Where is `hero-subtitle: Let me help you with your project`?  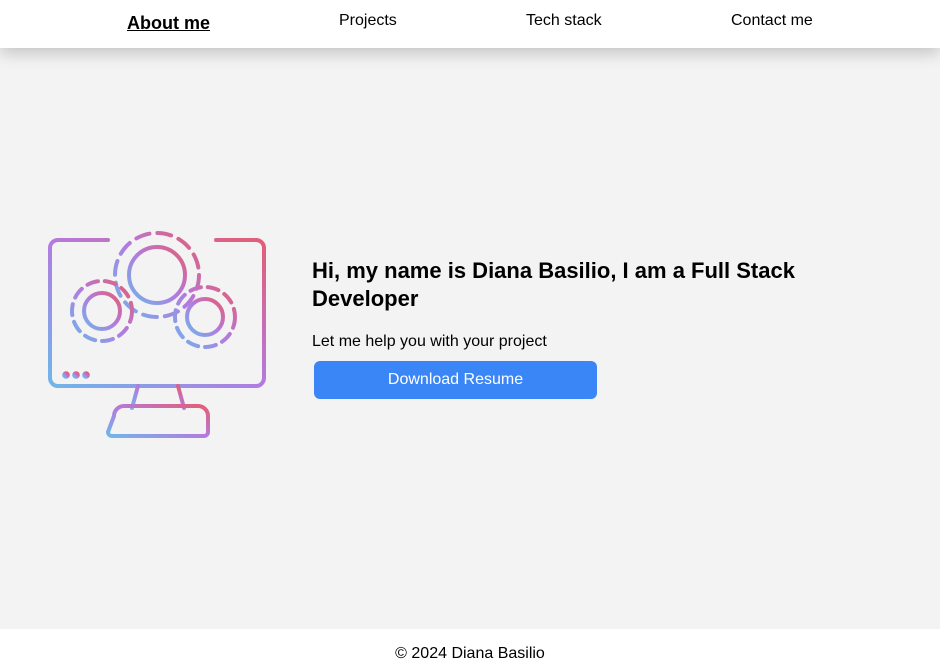 hero-subtitle: Let me help you with your project is located at coordinates (429, 341).